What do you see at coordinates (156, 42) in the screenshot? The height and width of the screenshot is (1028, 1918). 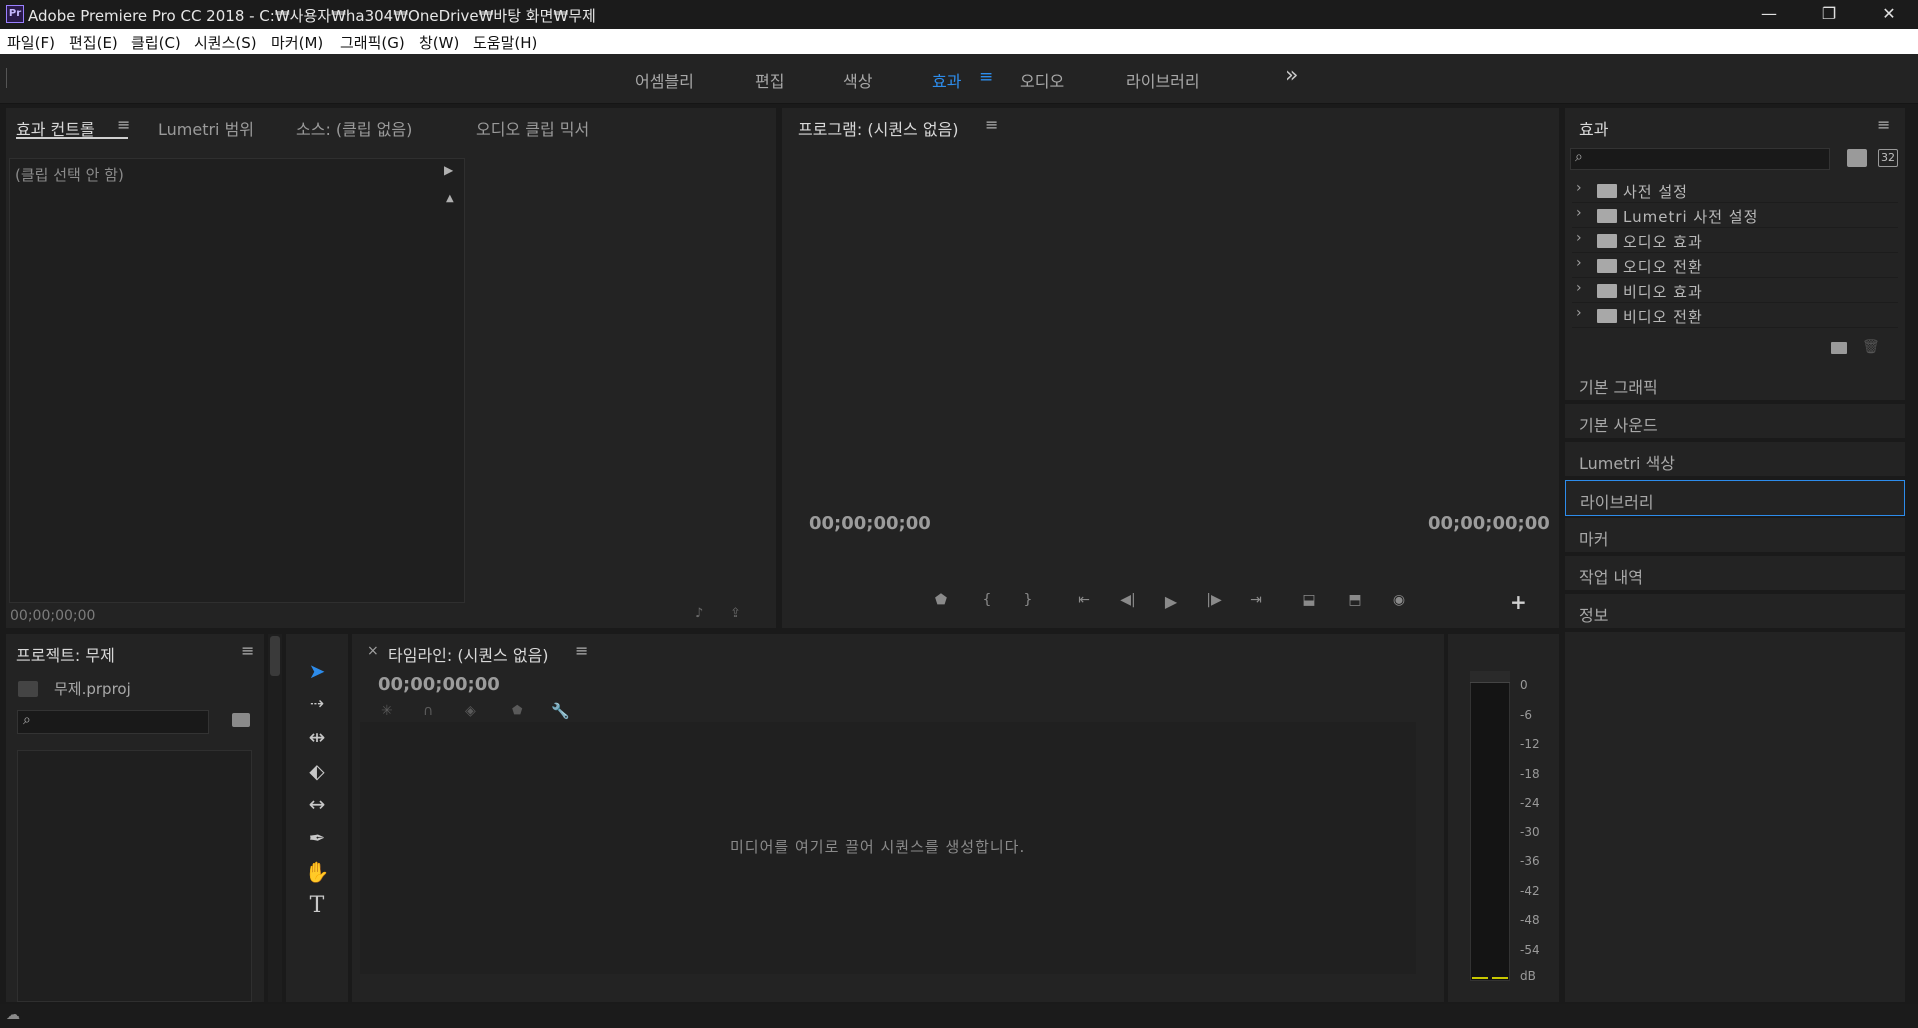 I see `menu-clip: 클립(C)` at bounding box center [156, 42].